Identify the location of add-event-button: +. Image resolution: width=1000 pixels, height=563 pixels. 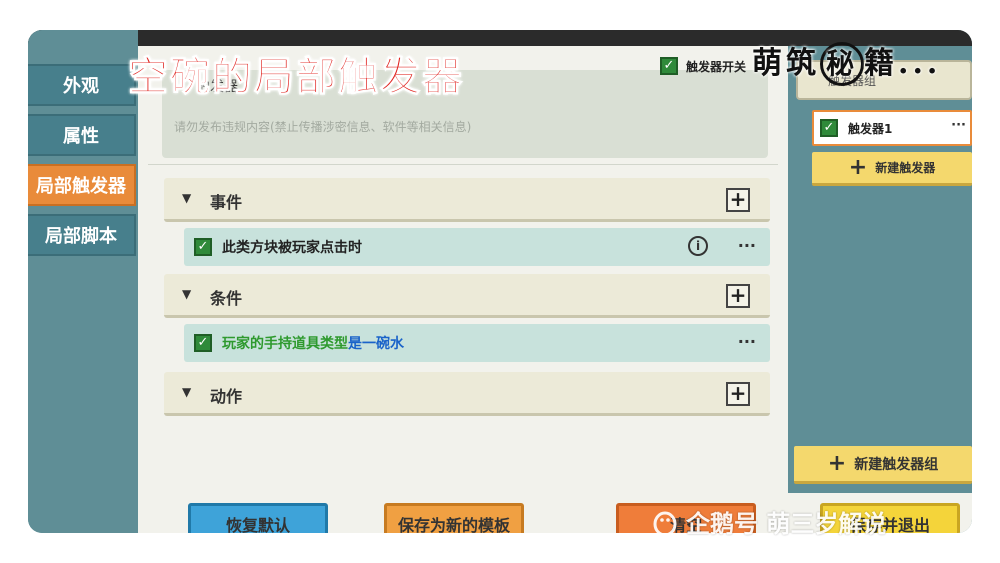
(738, 200).